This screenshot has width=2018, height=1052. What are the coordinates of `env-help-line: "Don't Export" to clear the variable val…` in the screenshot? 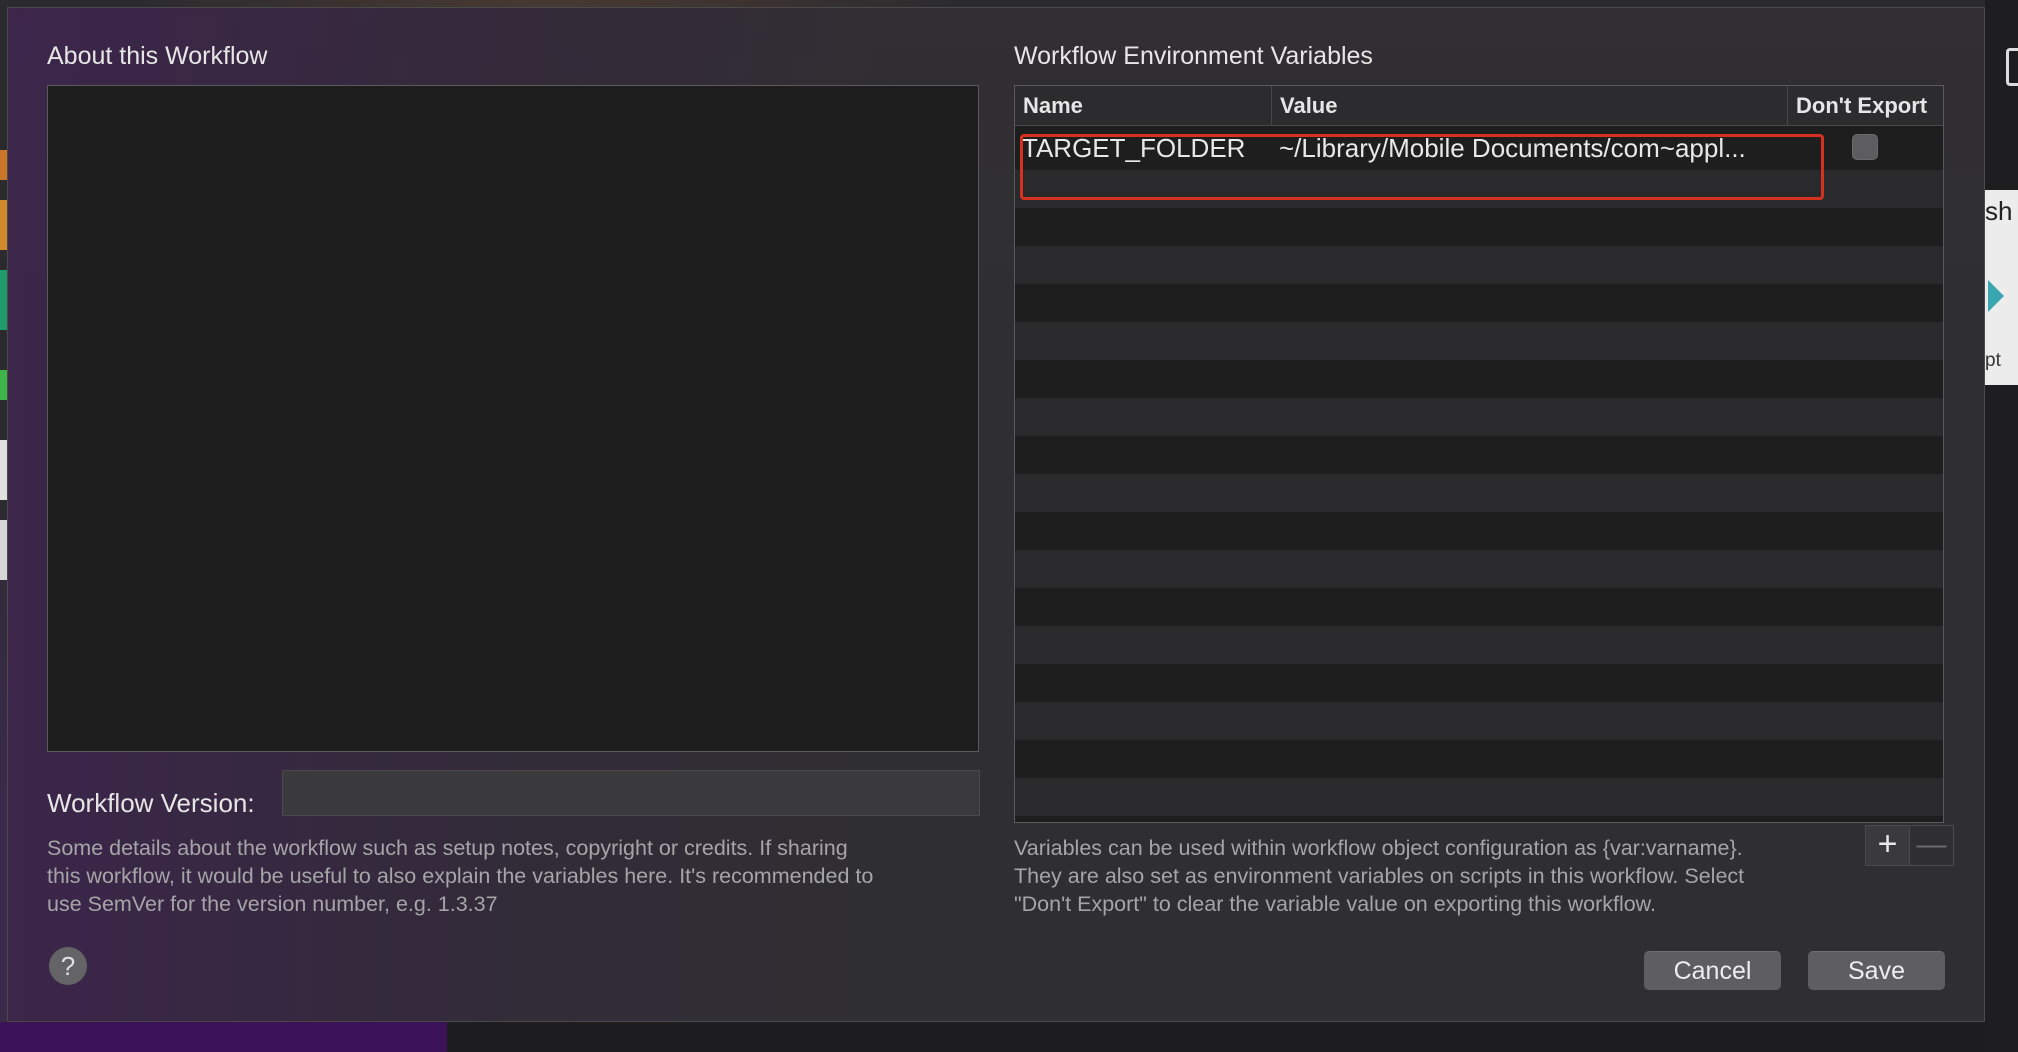 It's located at (1335, 904).